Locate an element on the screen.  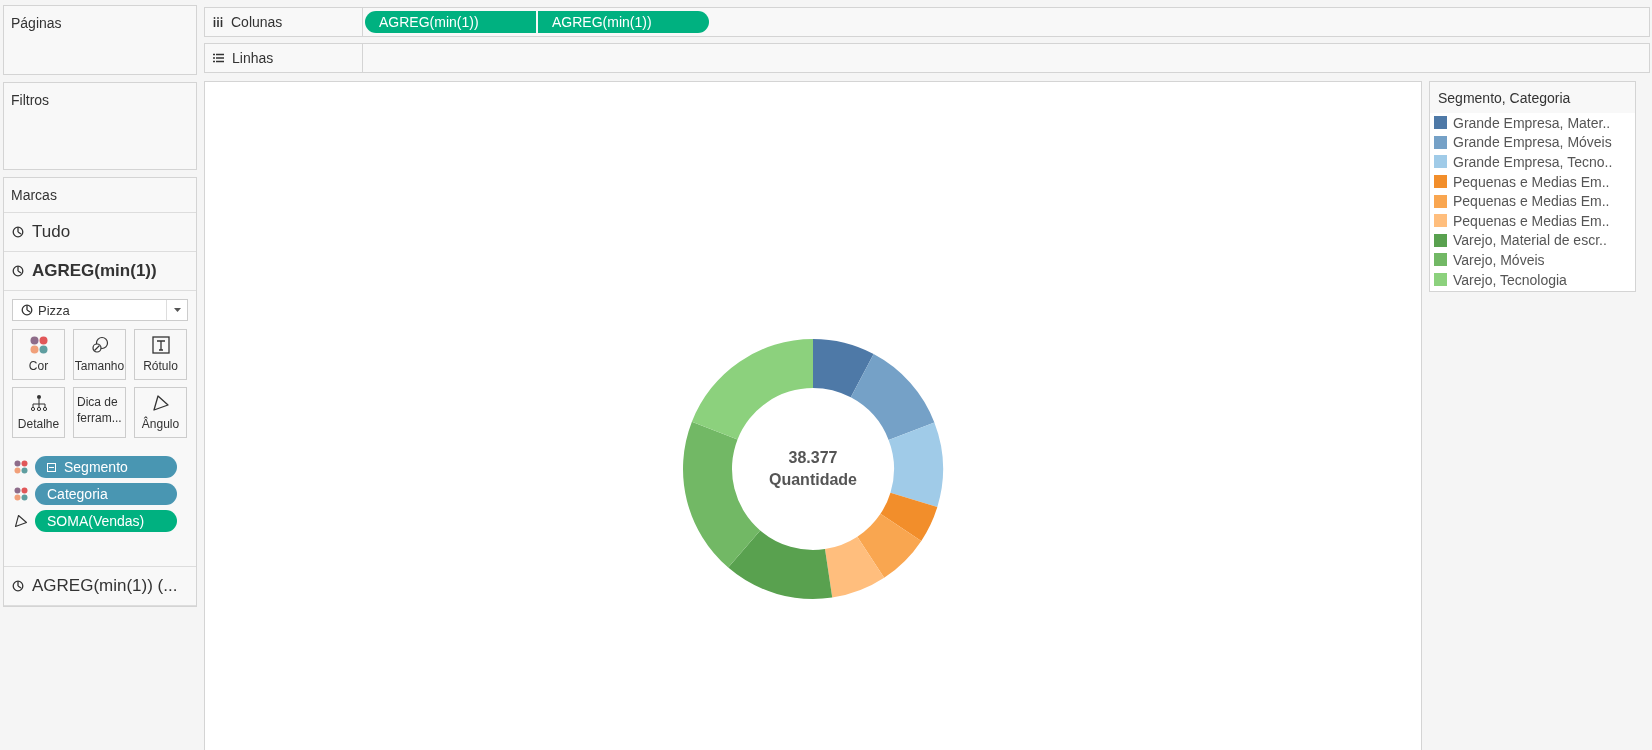
legend-label: Grande Empresa, Móveis is located at coordinates (1532, 142).